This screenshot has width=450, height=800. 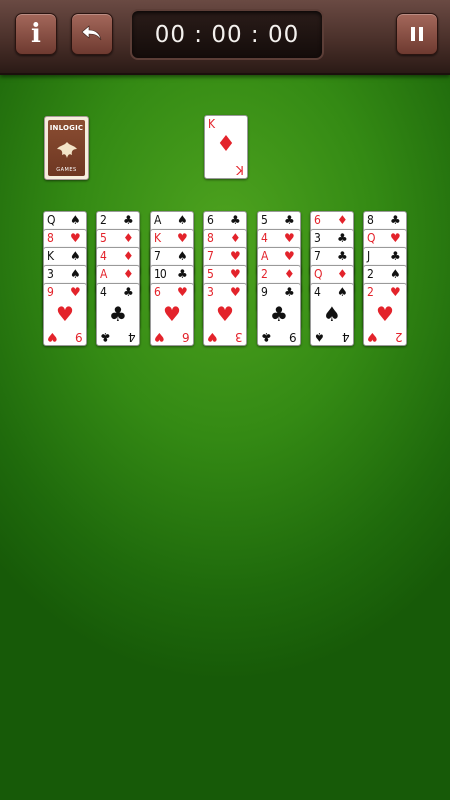 I want to click on card-rank-bottom: 6, so click(x=186, y=337).